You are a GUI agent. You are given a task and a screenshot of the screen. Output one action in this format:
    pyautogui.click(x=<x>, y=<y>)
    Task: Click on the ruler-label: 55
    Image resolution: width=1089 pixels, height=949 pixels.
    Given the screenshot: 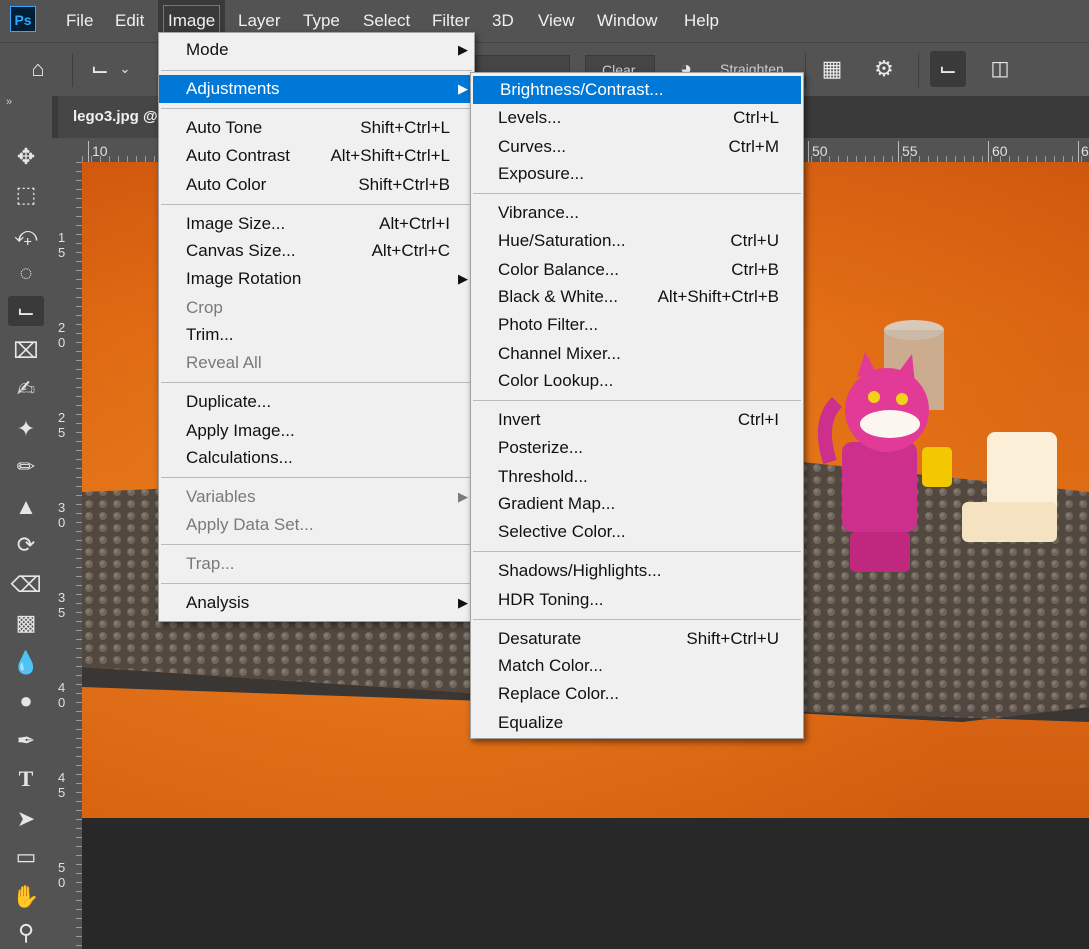 What is the action you would take?
    pyautogui.click(x=910, y=151)
    